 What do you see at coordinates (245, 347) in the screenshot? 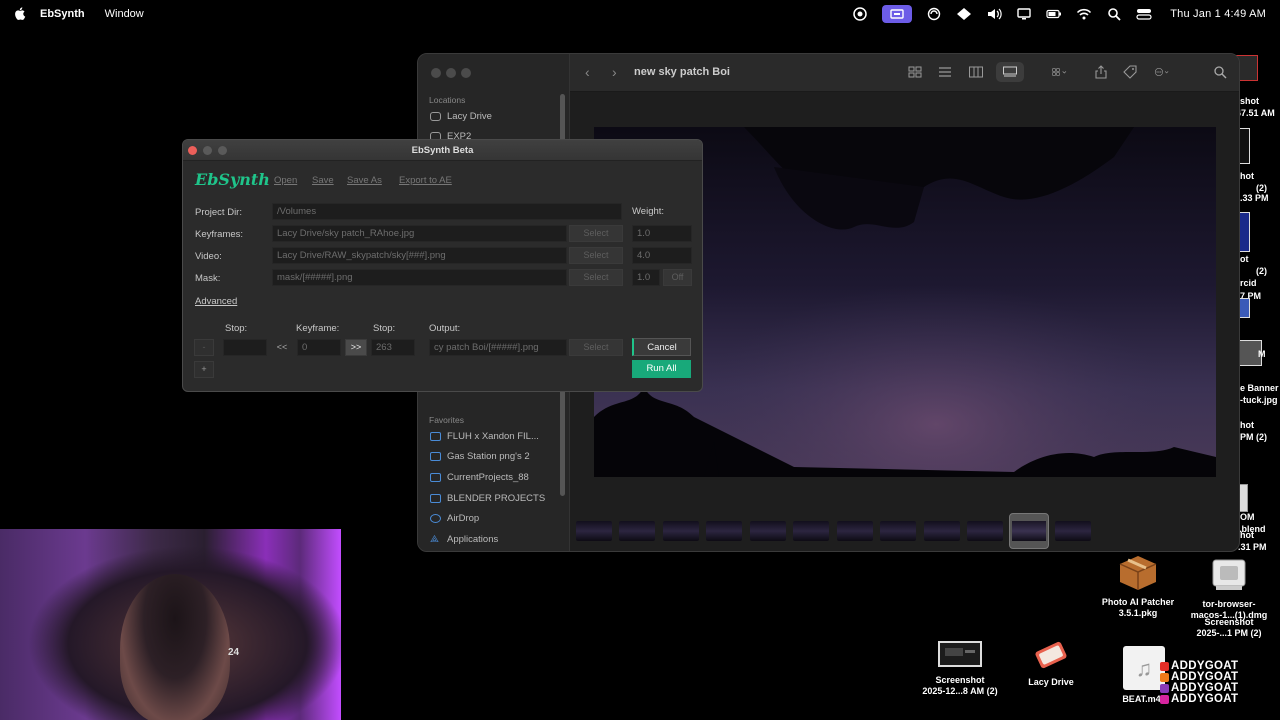
I see `start-stop-field` at bounding box center [245, 347].